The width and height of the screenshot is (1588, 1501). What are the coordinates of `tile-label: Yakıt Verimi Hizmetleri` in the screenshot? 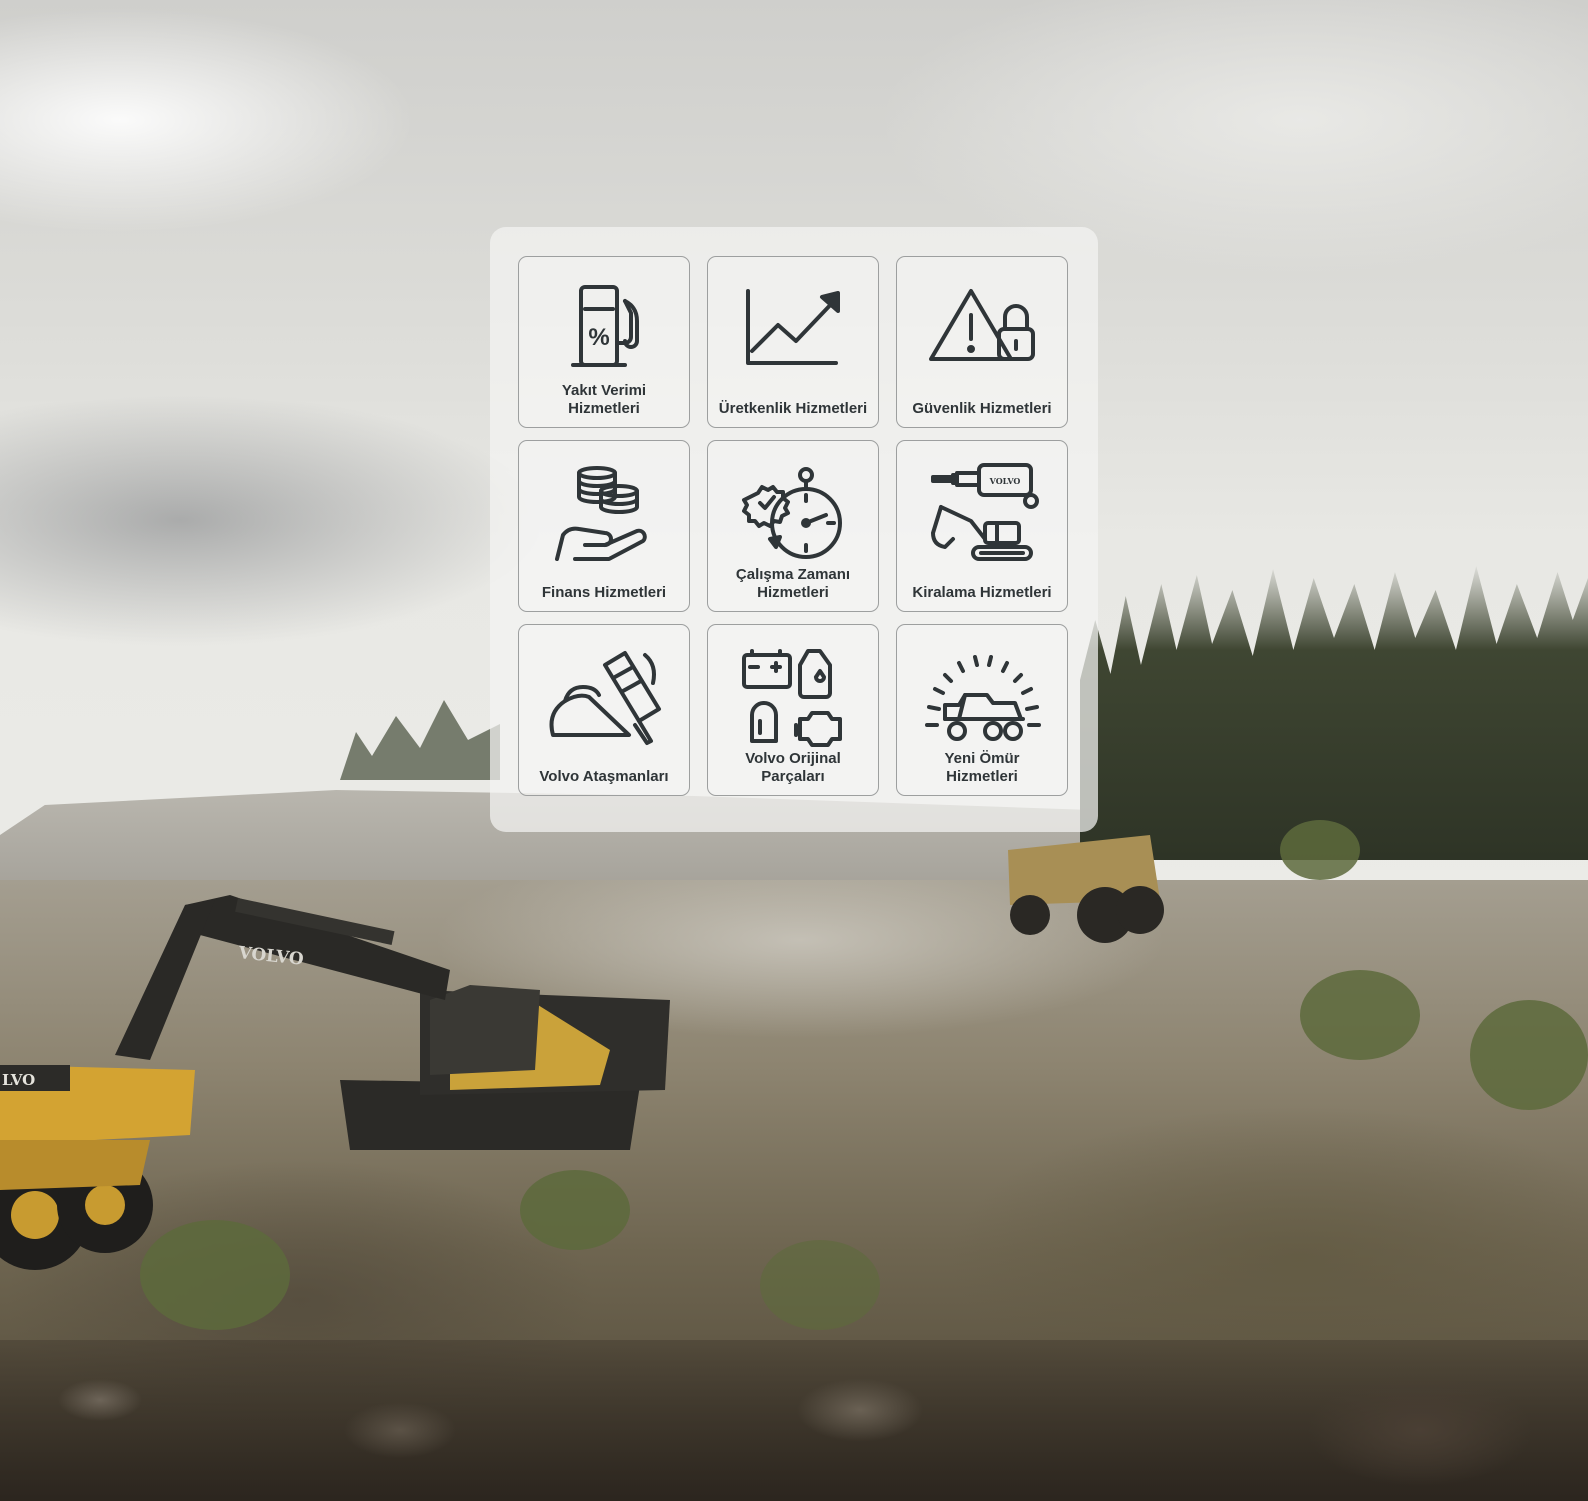 It's located at (604, 399).